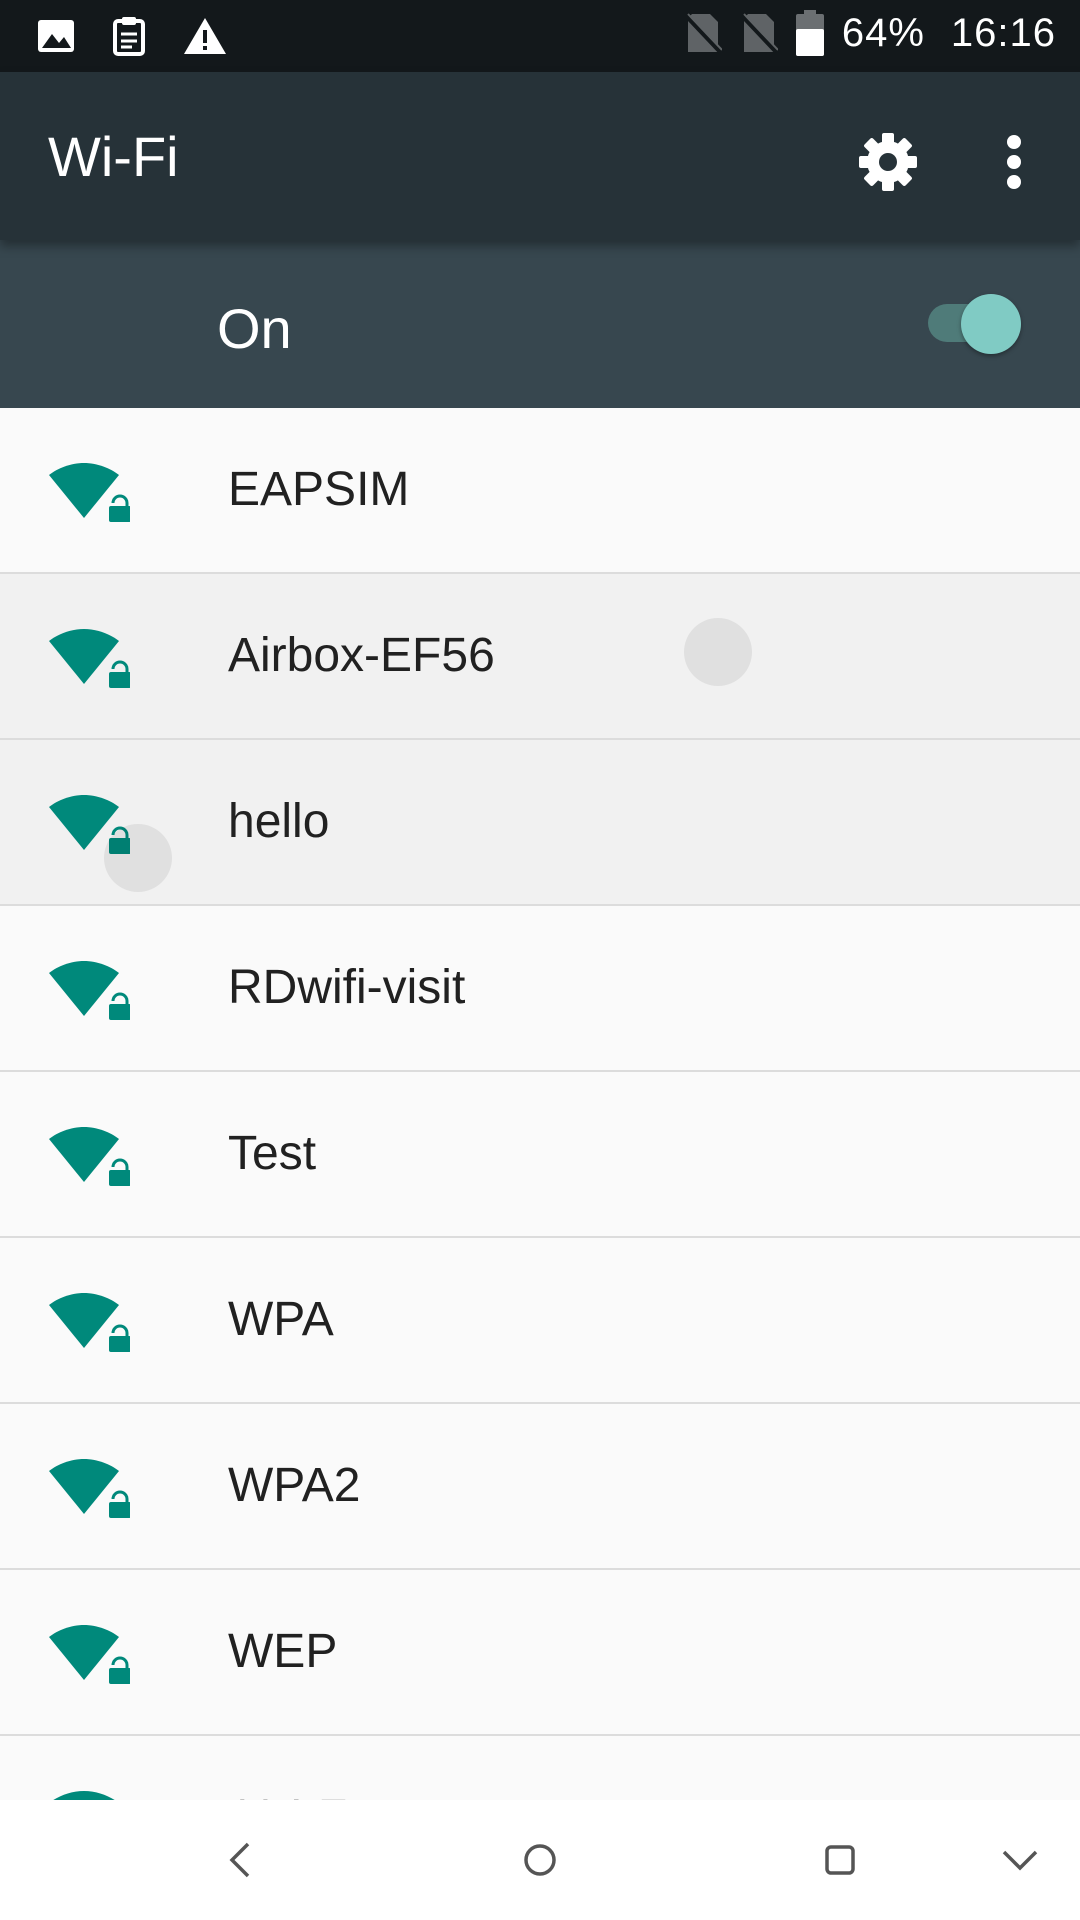 This screenshot has height=1920, width=1080. What do you see at coordinates (540, 491) in the screenshot?
I see `list-item: EAPSIM` at bounding box center [540, 491].